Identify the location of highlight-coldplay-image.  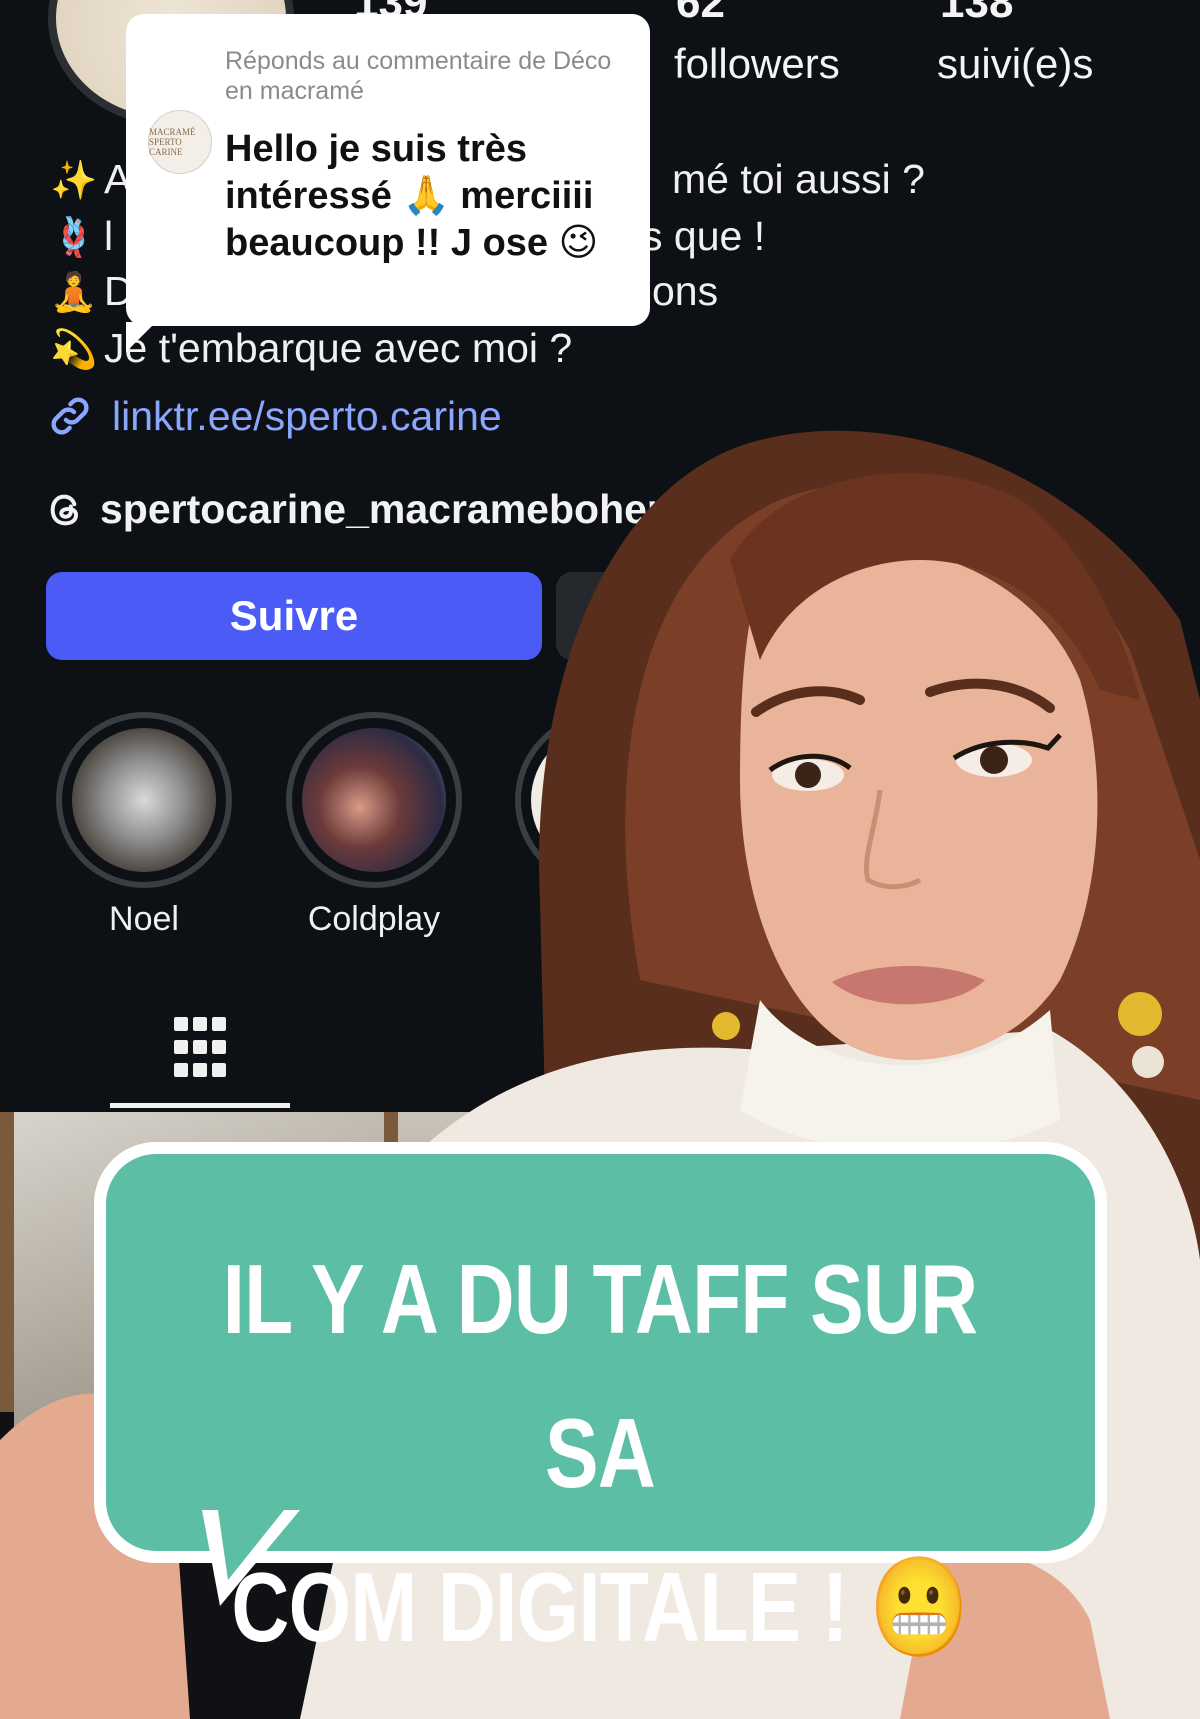
(374, 800).